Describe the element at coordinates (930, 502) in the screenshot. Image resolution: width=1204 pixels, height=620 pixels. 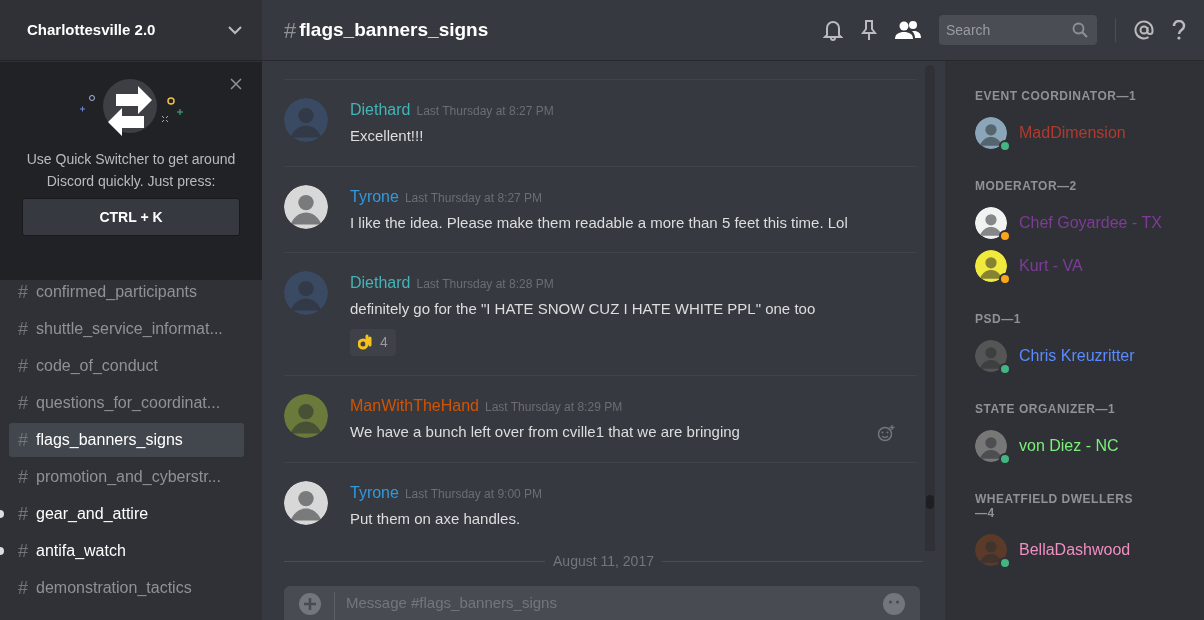
I see `scrollbar-thumb` at that location.